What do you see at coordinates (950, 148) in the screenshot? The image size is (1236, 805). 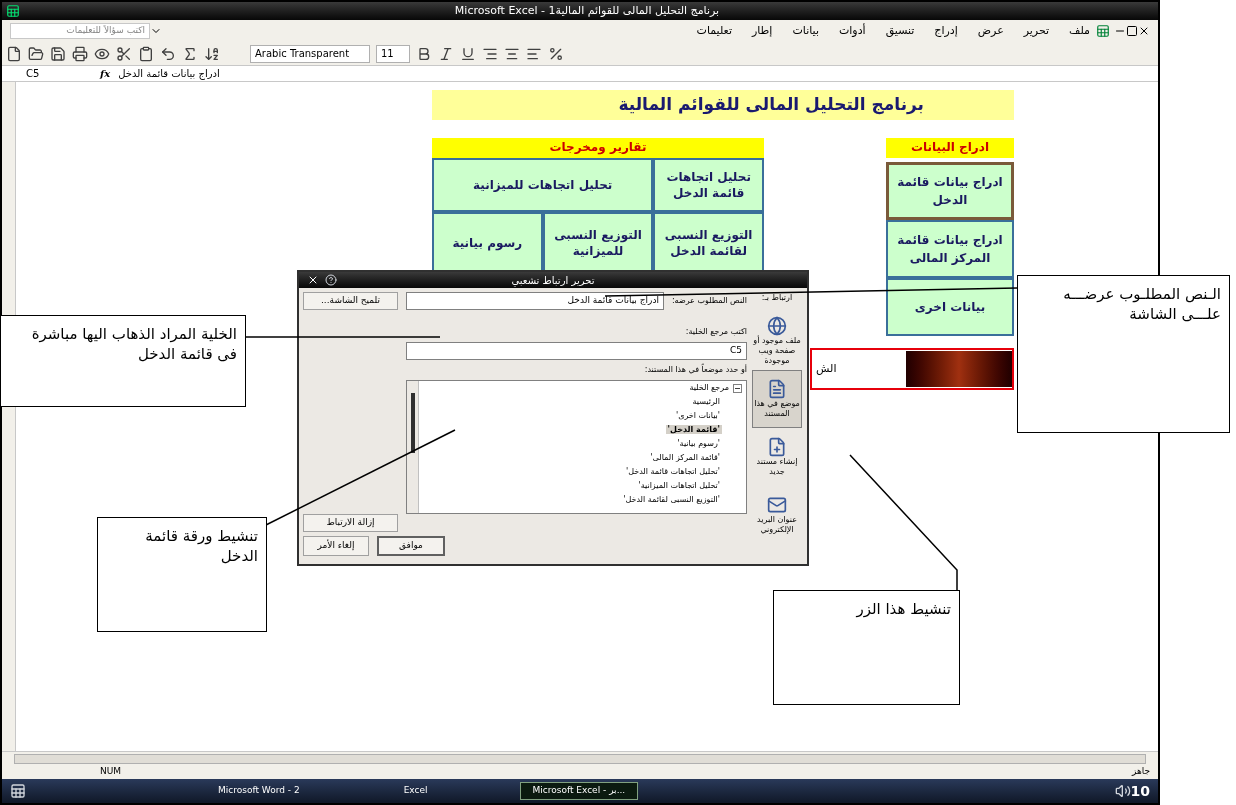 I see `section-header: ادراج البيانات` at bounding box center [950, 148].